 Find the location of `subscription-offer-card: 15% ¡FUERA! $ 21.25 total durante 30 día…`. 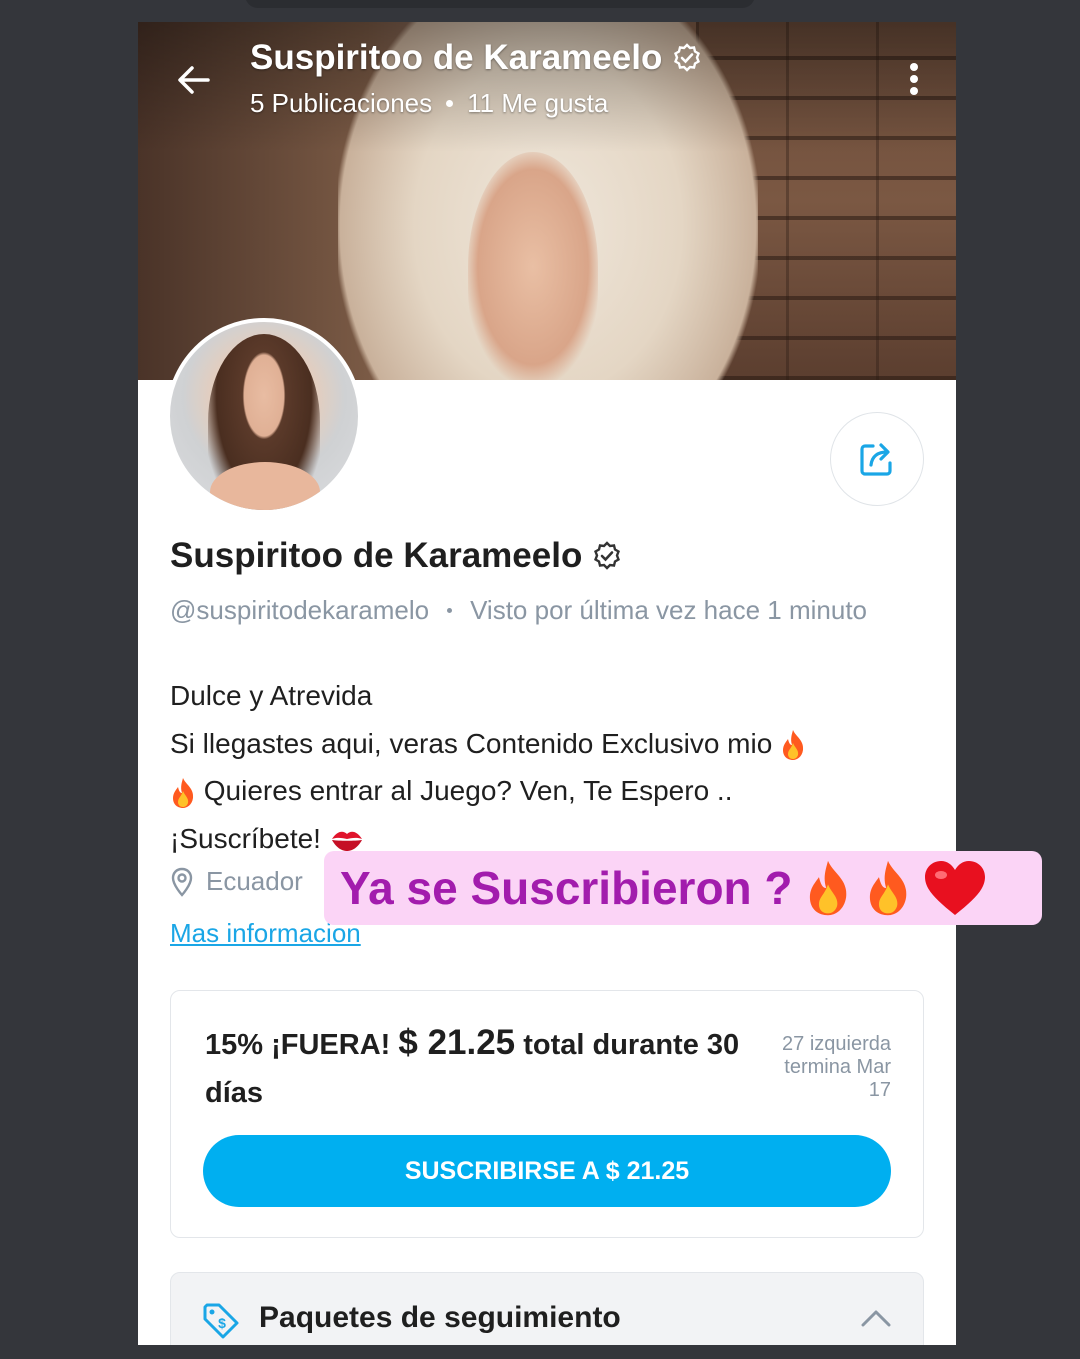

subscription-offer-card: 15% ¡FUERA! $ 21.25 total durante 30 día… is located at coordinates (547, 1114).